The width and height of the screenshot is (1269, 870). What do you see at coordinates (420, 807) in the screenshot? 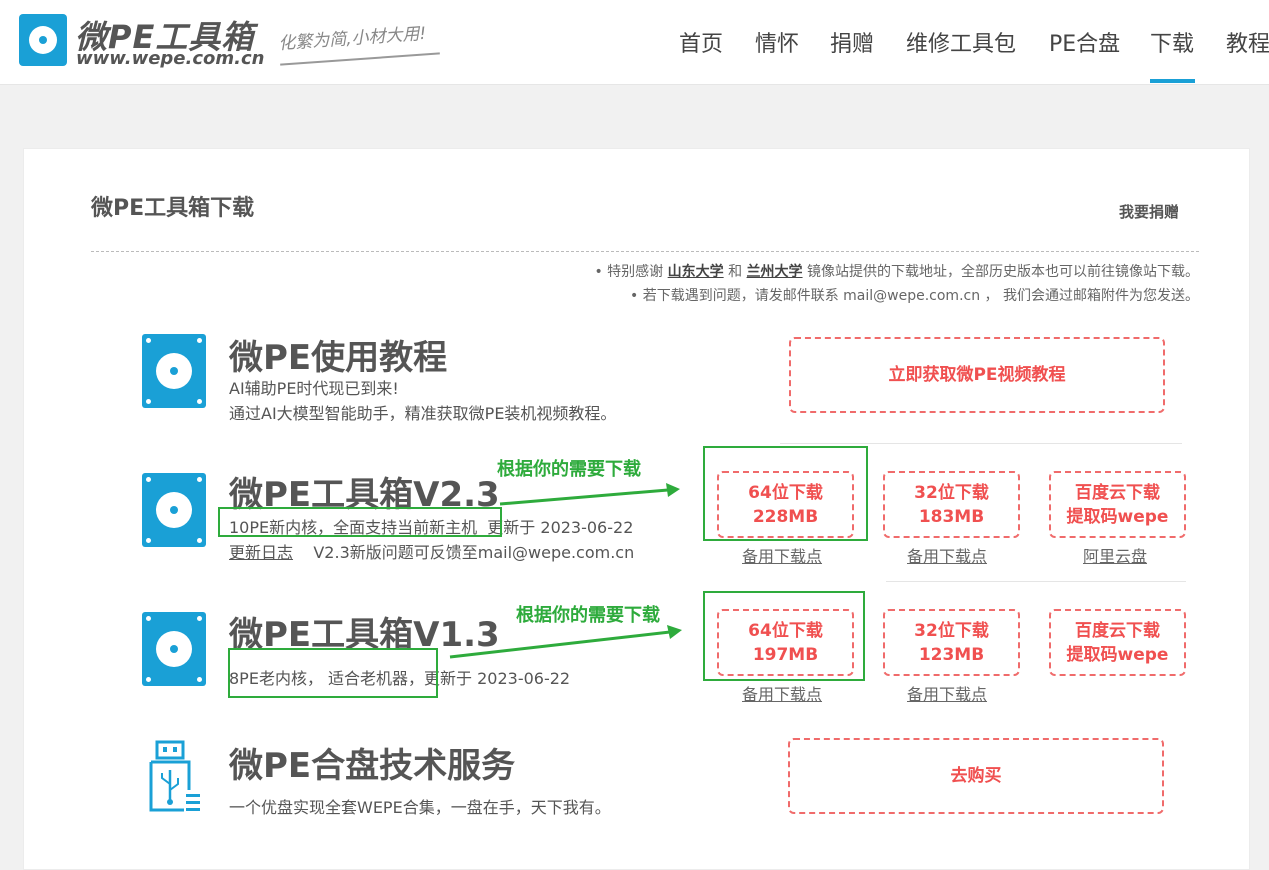
I see `service-line1: 一个优盘实现全套WEPE合集，一盘在手，天下我有。` at bounding box center [420, 807].